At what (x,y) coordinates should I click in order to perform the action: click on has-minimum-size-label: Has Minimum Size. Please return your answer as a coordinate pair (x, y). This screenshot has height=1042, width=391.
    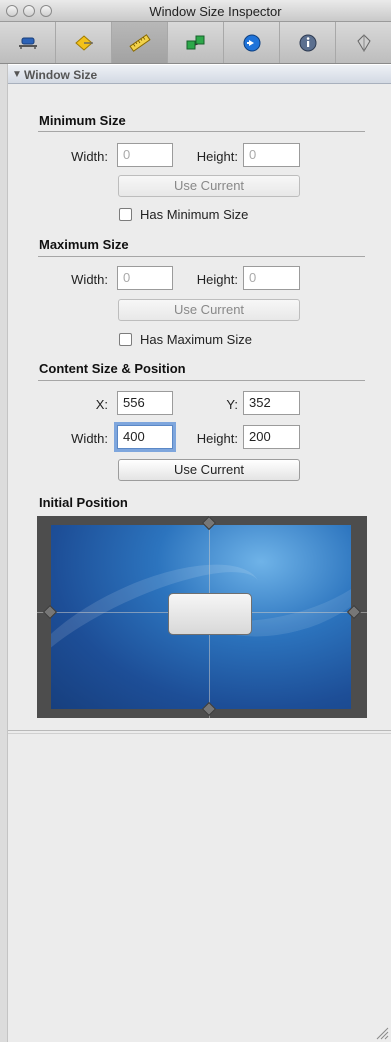
    Looking at the image, I should click on (194, 214).